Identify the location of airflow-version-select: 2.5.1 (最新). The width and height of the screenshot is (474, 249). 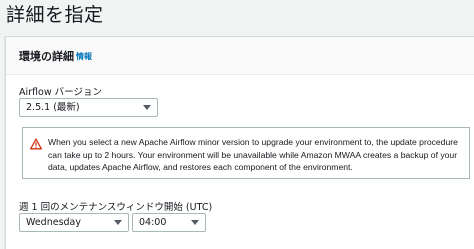
(88, 107).